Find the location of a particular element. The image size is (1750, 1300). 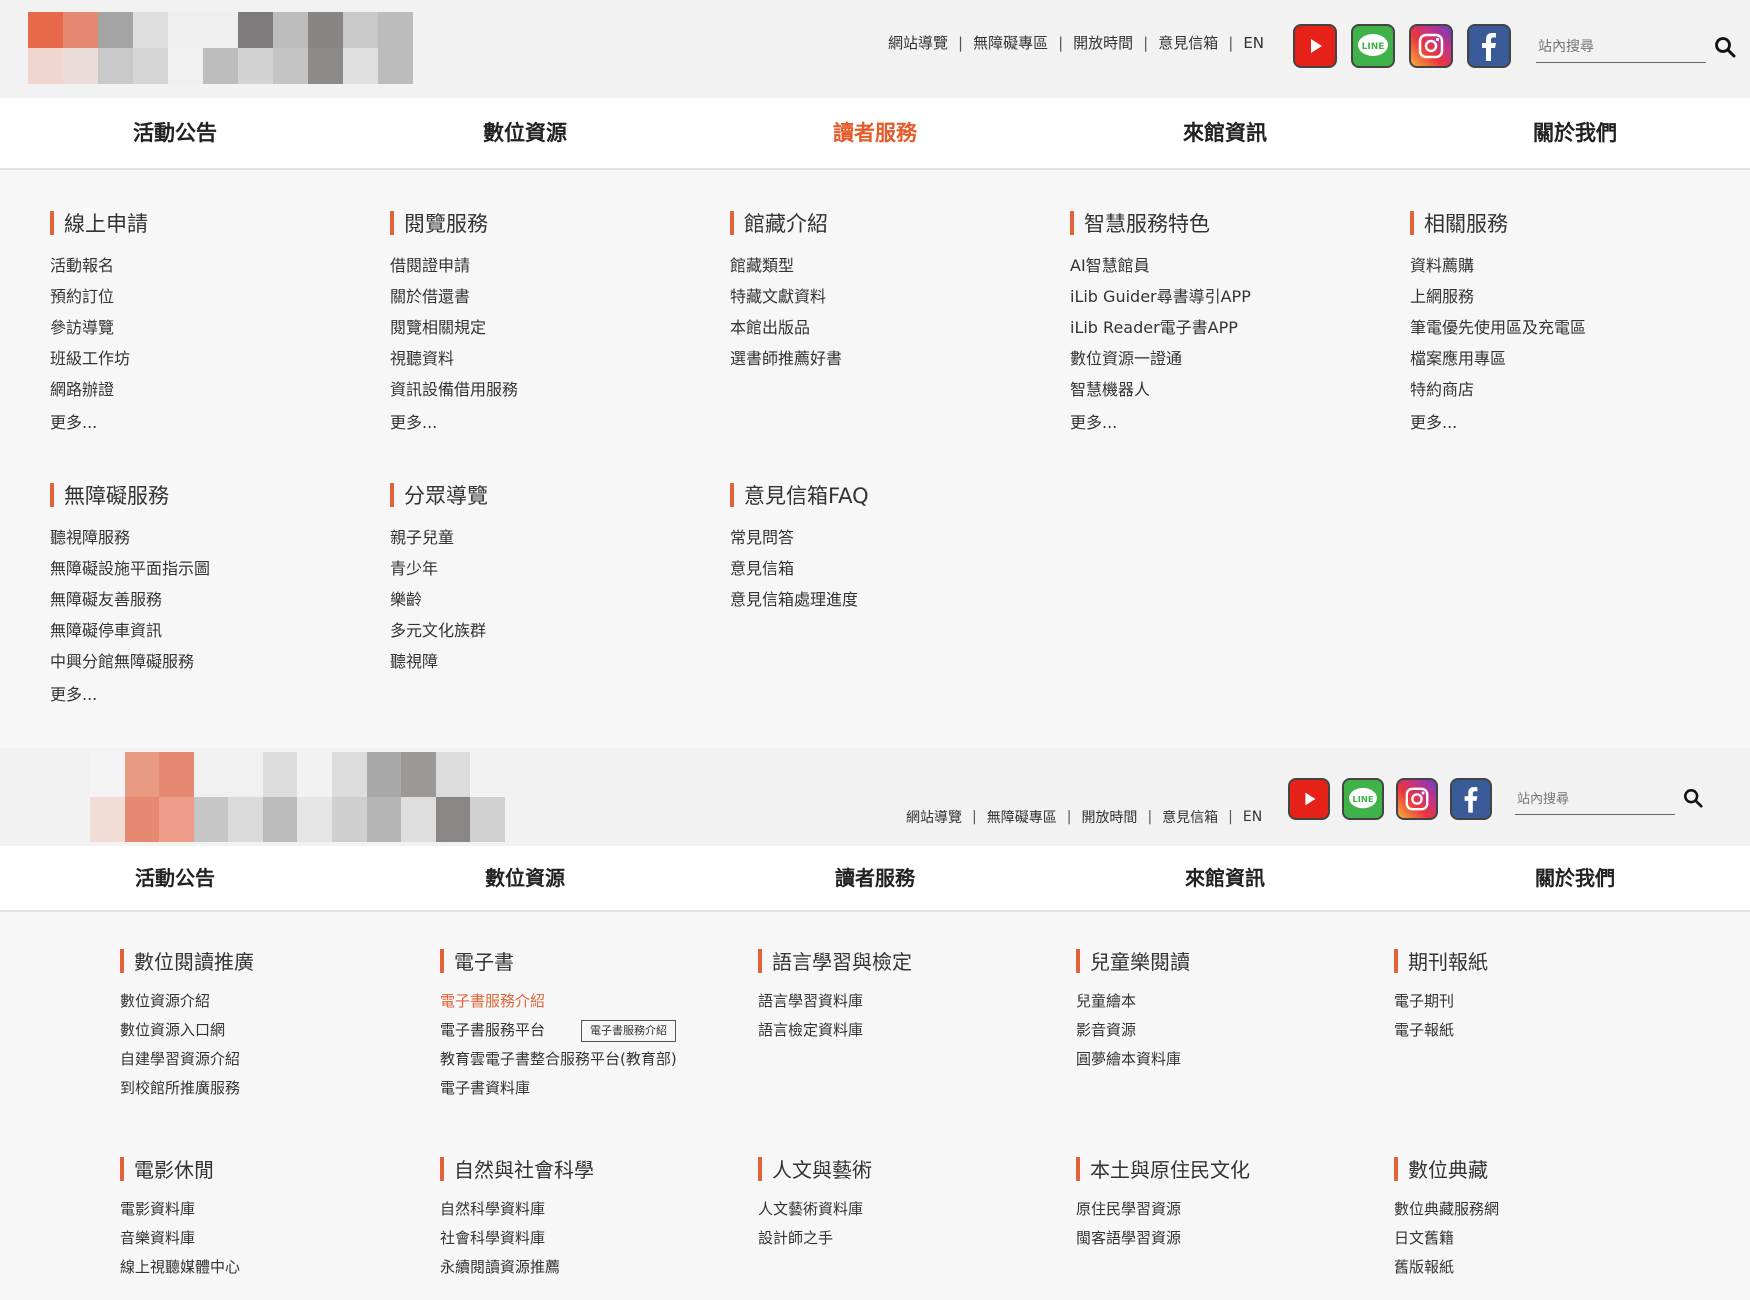

menu-link: 數位資源一證通 is located at coordinates (1160, 358).